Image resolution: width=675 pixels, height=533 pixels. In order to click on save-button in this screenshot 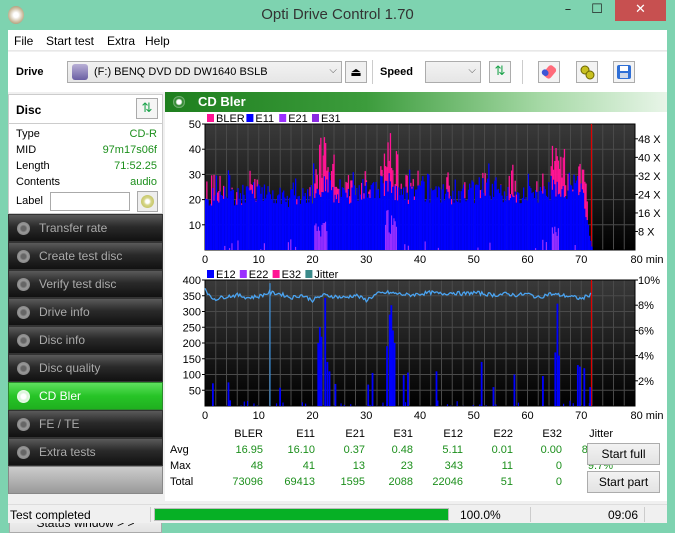, I will do `click(624, 72)`.